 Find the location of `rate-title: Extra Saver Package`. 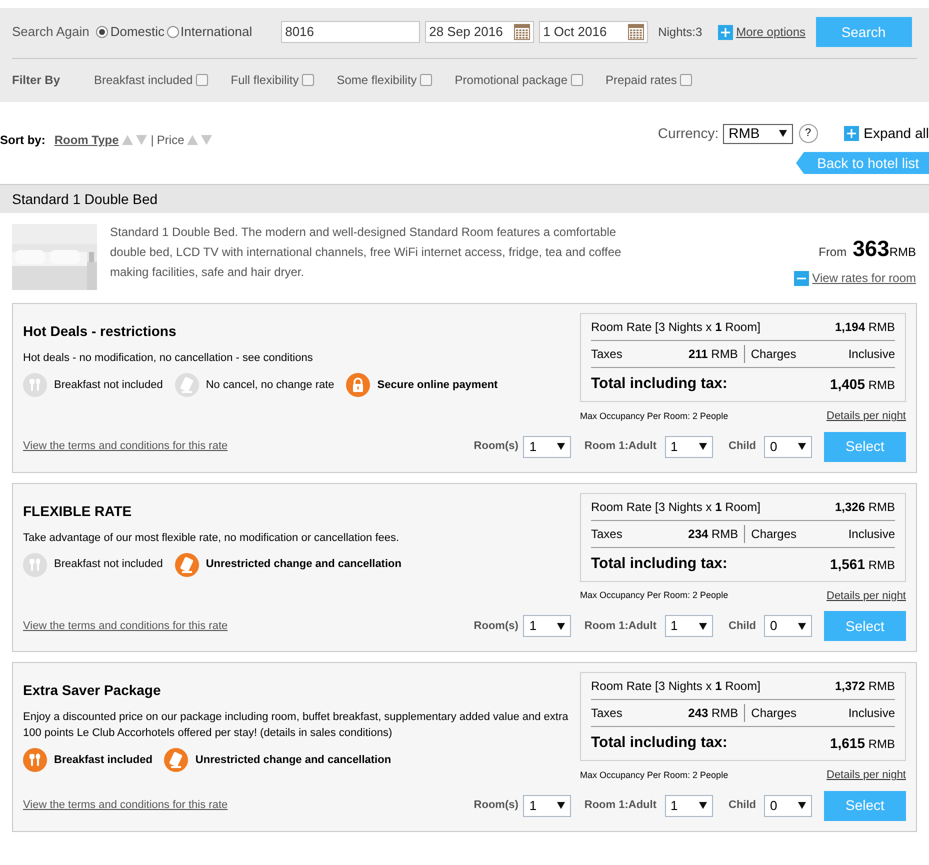

rate-title: Extra Saver Package is located at coordinates (92, 690).